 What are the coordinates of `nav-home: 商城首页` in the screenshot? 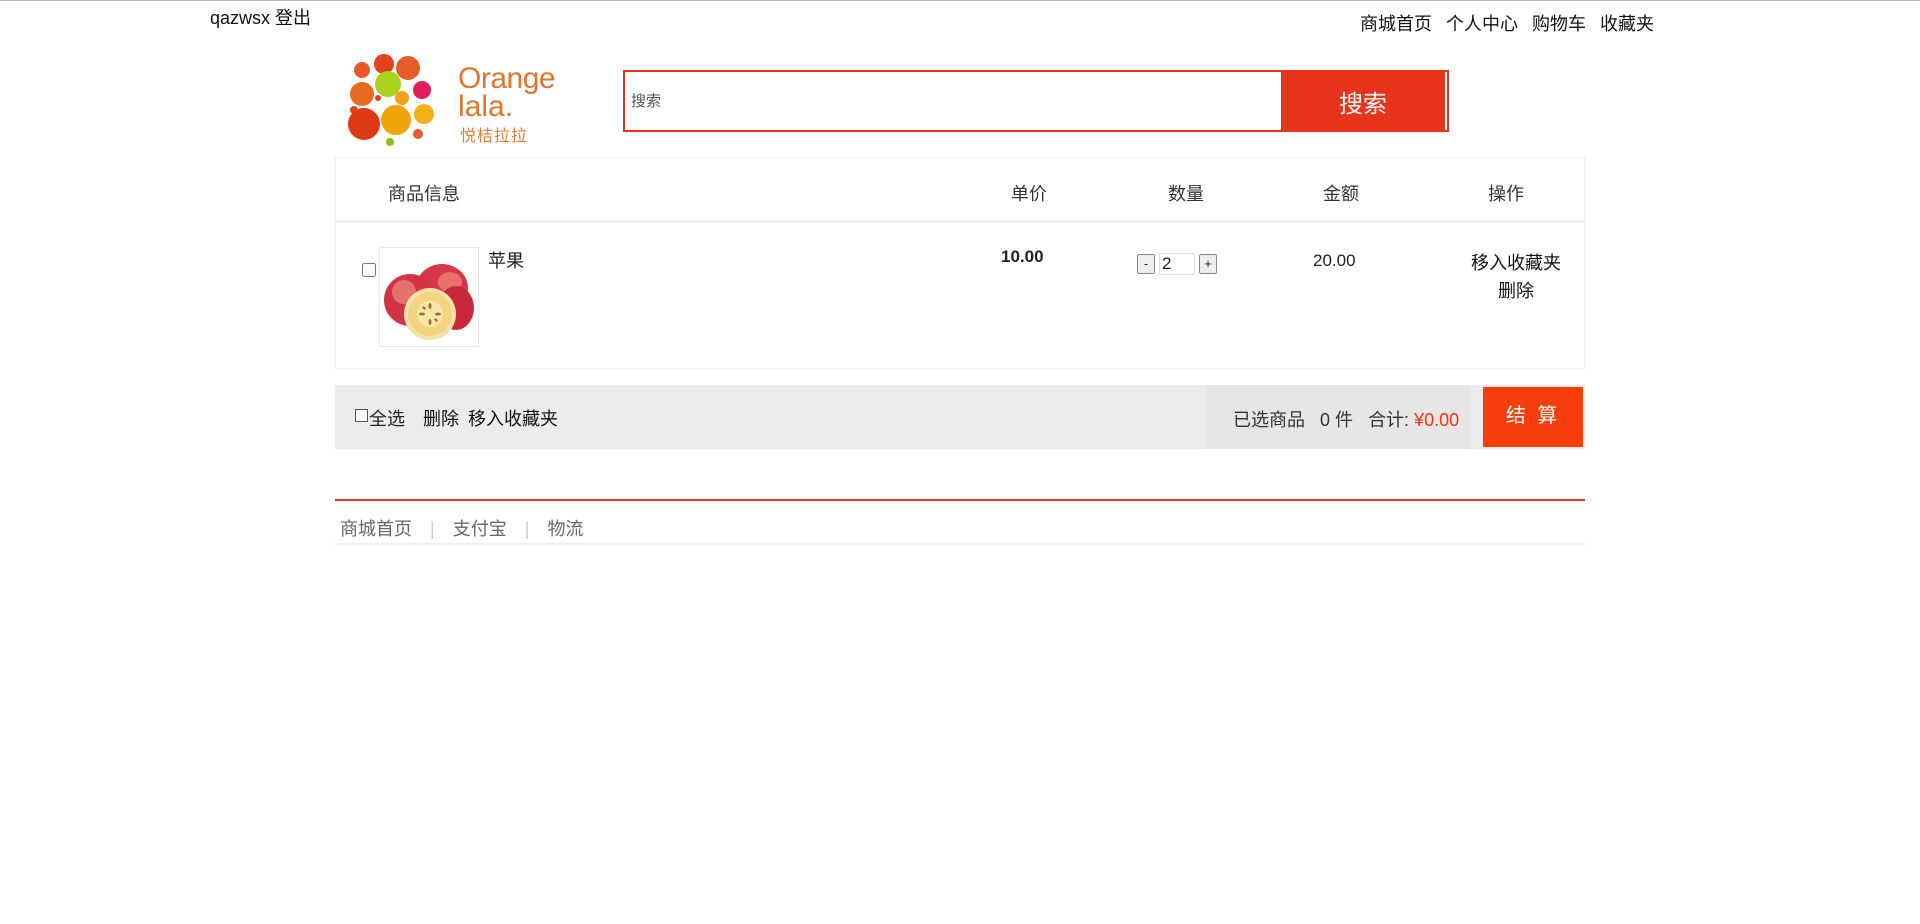 It's located at (1396, 23).